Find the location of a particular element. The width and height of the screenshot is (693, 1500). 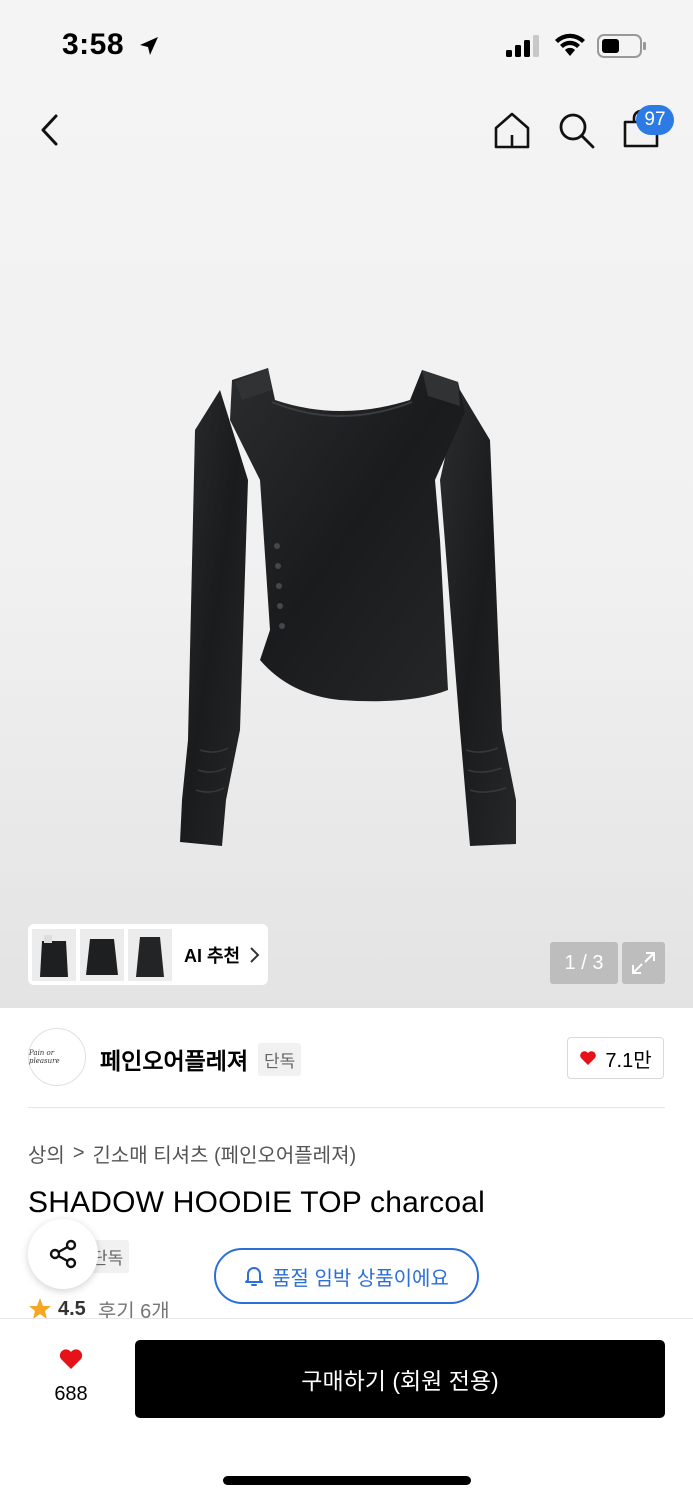

cellular-signal-icon is located at coordinates (522, 46).